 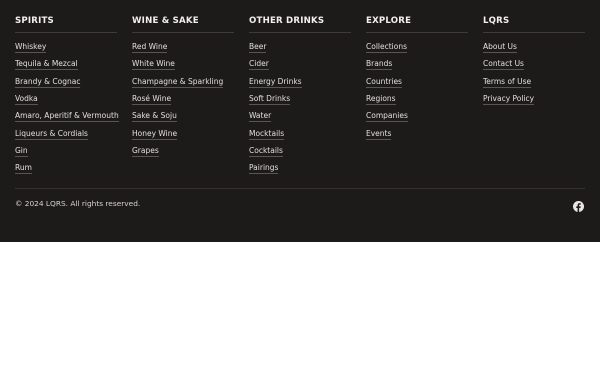 I want to click on footer-link-regions: Regions, so click(x=381, y=100).